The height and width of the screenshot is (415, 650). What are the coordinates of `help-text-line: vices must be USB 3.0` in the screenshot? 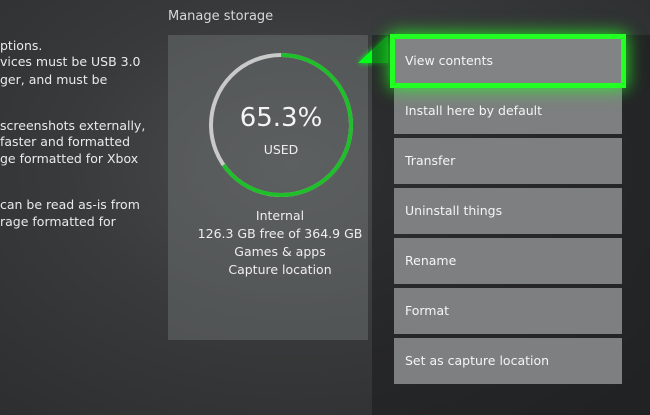 It's located at (70, 61).